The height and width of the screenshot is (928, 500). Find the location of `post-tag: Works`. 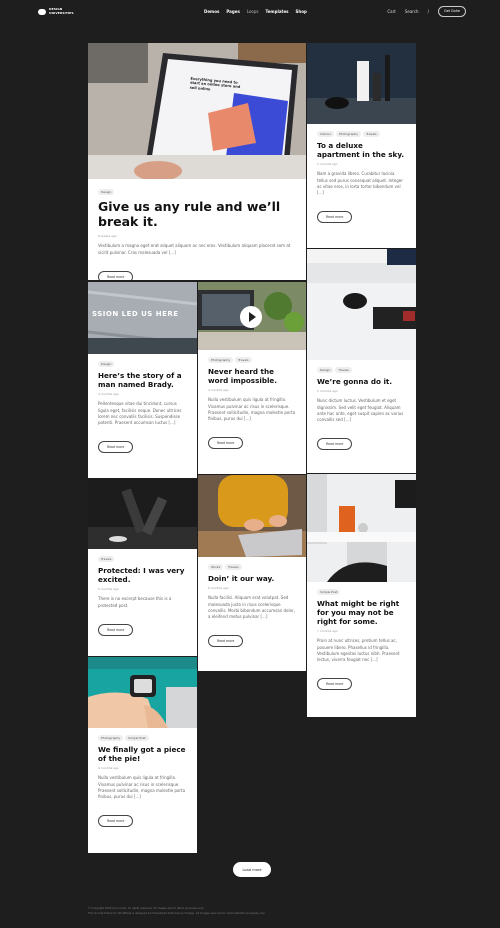

post-tag: Works is located at coordinates (216, 567).